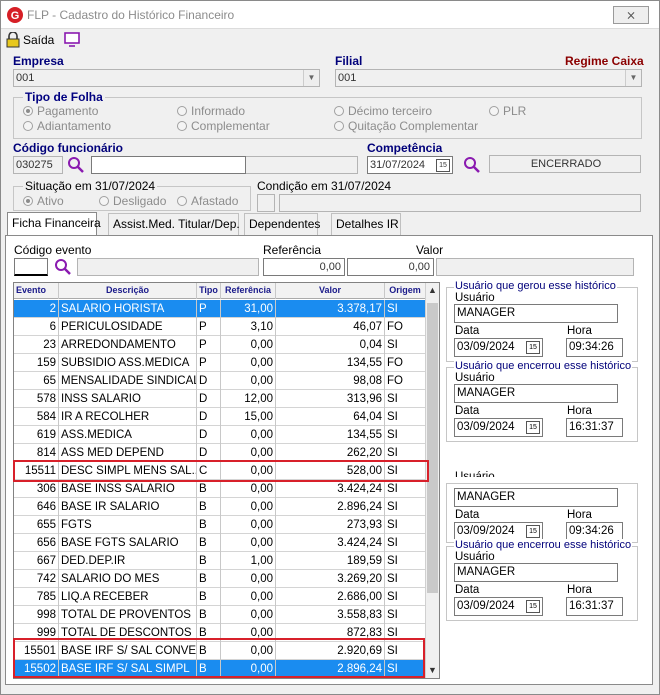  I want to click on condicao-code-field, so click(266, 203).